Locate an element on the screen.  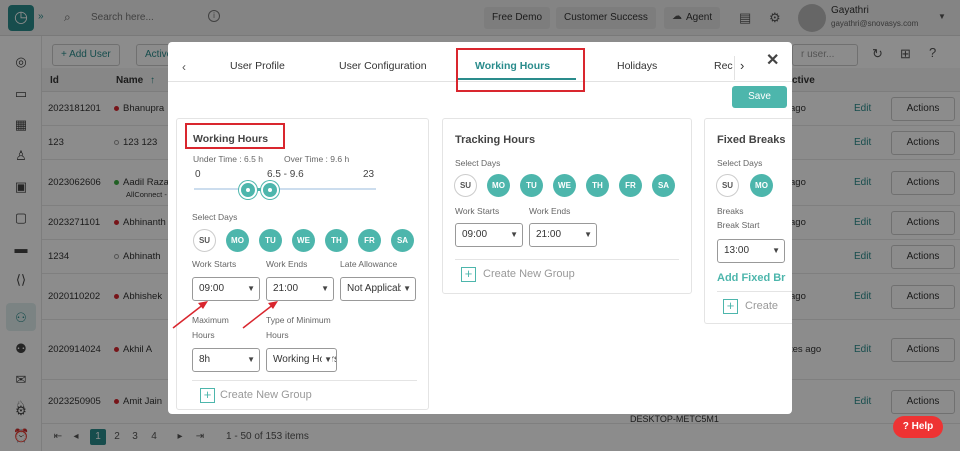
annotation-arrows is located at coordinates (225, 315).